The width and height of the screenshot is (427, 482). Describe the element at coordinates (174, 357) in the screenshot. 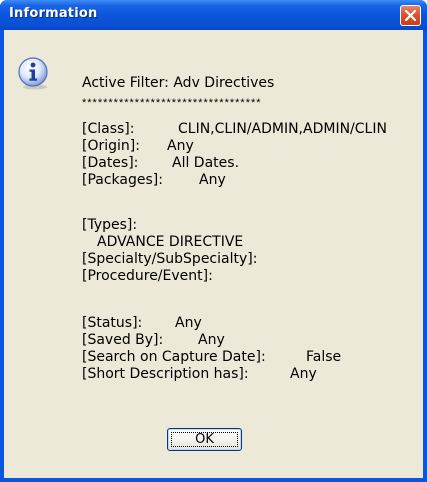

I see `search-capture-label: [Search on Capture Date]:` at that location.